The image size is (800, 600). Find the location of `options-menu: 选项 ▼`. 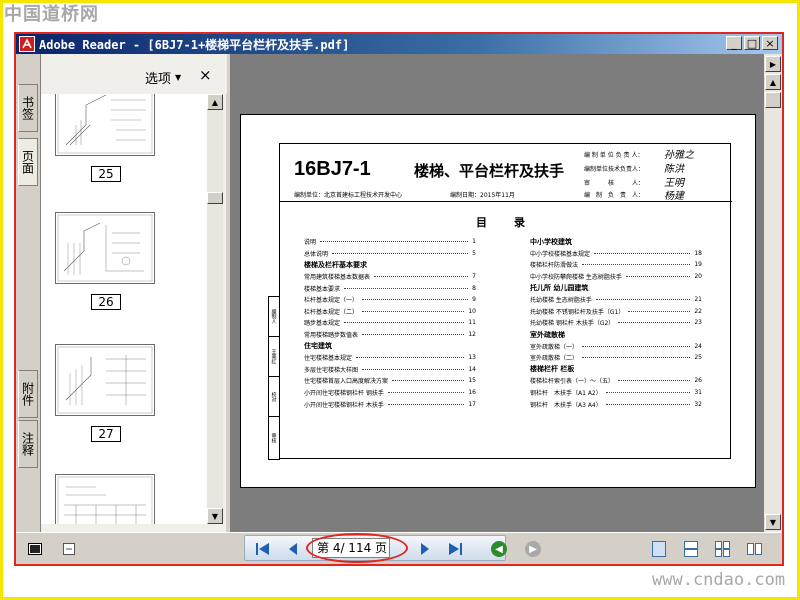

options-menu: 选项 ▼ is located at coordinates (163, 77).